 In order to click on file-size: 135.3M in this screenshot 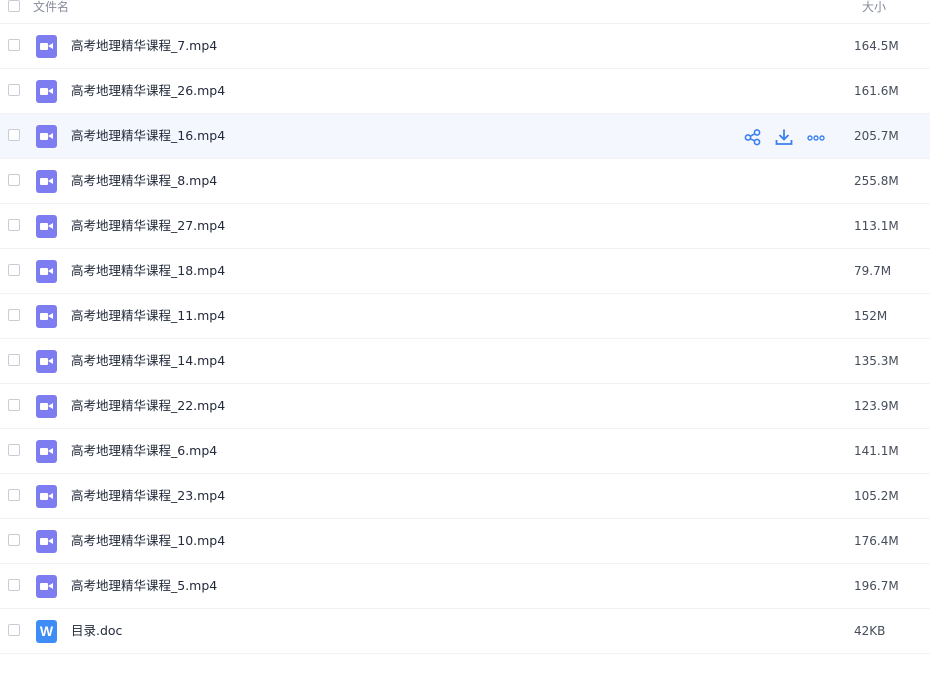, I will do `click(876, 361)`.